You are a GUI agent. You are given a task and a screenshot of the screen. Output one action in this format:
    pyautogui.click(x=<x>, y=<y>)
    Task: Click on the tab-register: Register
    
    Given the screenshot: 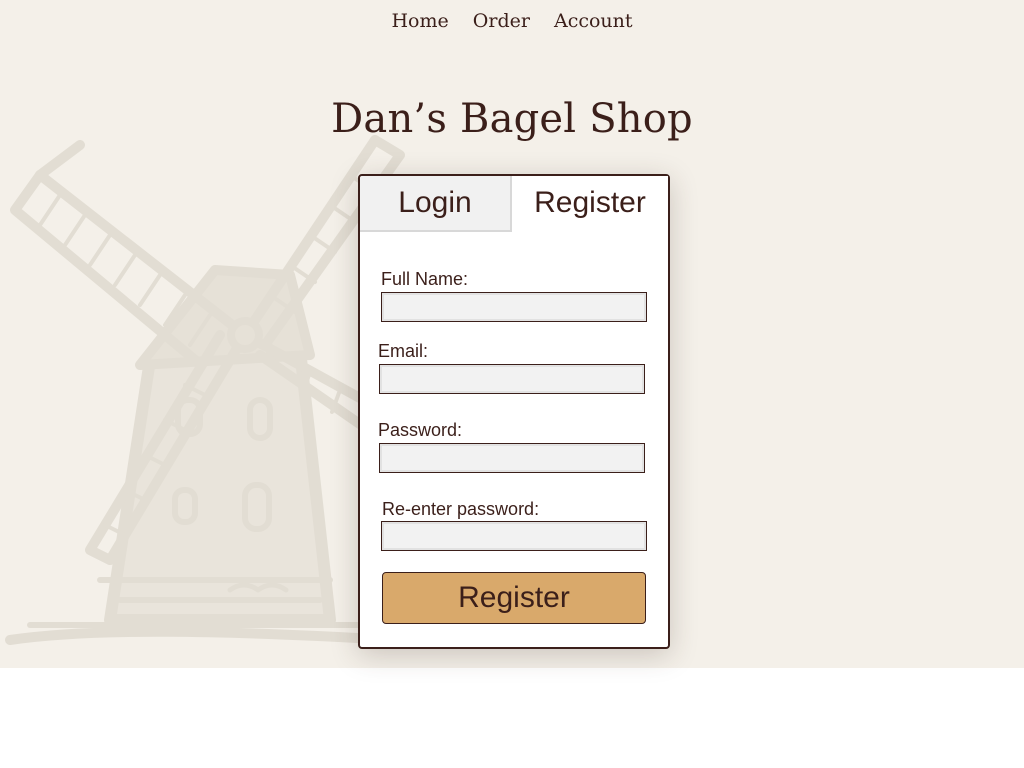 What is the action you would take?
    pyautogui.click(x=590, y=203)
    